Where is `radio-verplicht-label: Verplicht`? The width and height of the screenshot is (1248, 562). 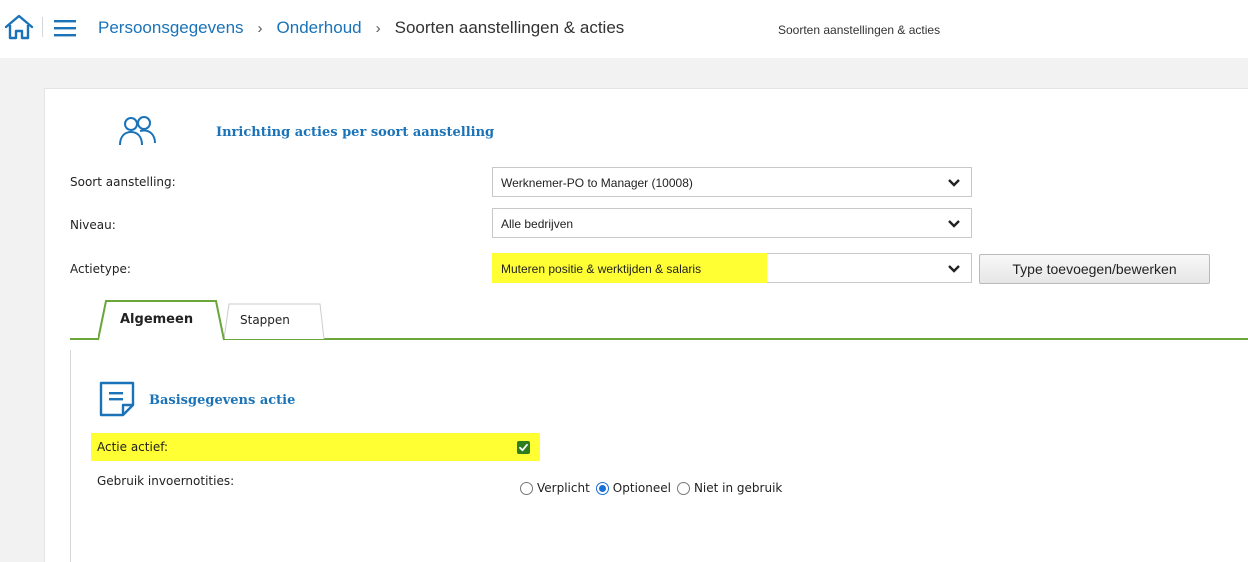
radio-verplicht-label: Verplicht is located at coordinates (563, 488).